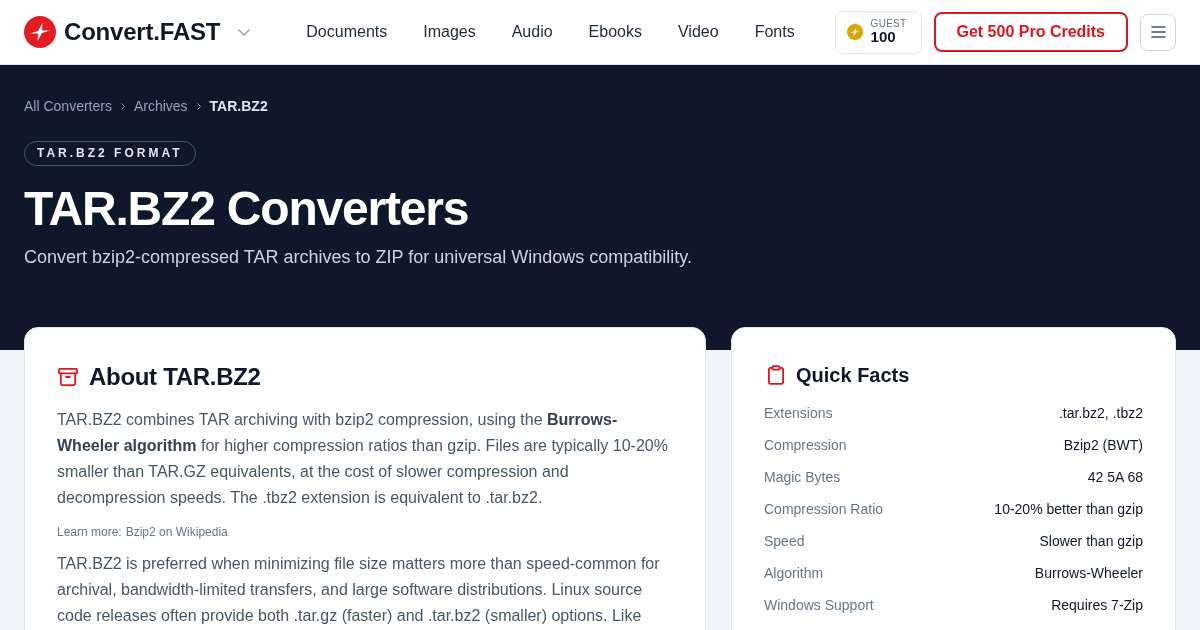 The width and height of the screenshot is (1200, 630). Describe the element at coordinates (244, 32) in the screenshot. I see `chevron-down-icon` at that location.